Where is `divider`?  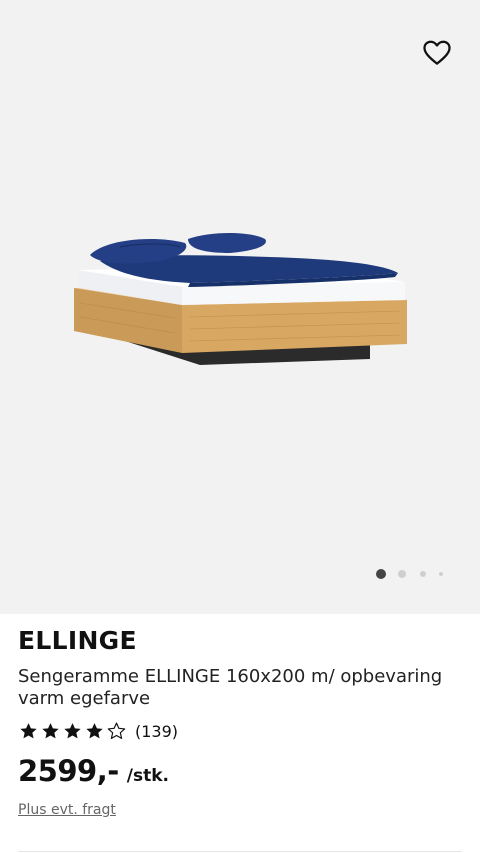 divider is located at coordinates (240, 851).